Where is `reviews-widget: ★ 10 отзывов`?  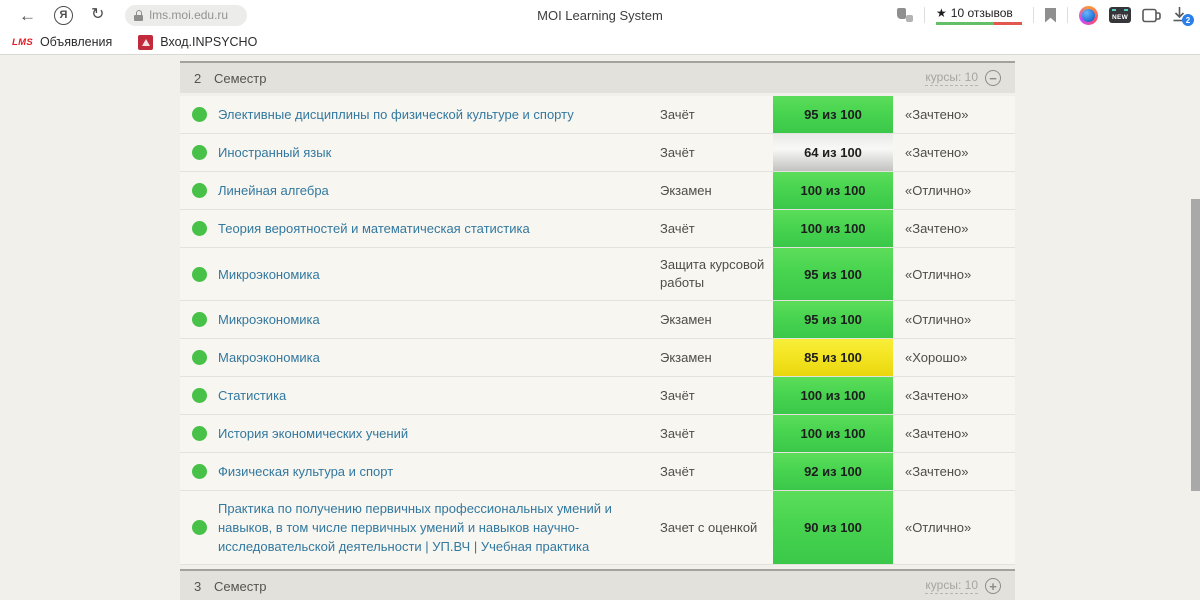
reviews-widget: ★ 10 отзывов is located at coordinates (979, 15).